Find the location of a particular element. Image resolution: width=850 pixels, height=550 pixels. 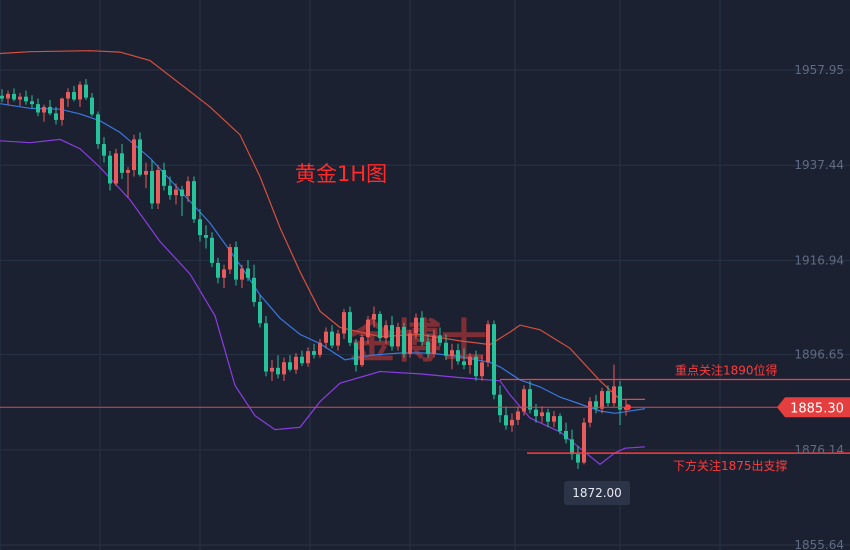

current-price-value: 1885.30 is located at coordinates (817, 408).